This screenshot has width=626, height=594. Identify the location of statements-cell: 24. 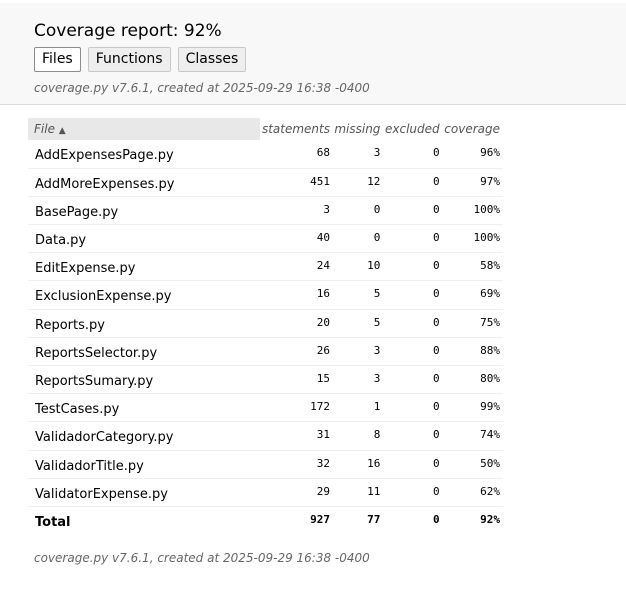
(296, 267).